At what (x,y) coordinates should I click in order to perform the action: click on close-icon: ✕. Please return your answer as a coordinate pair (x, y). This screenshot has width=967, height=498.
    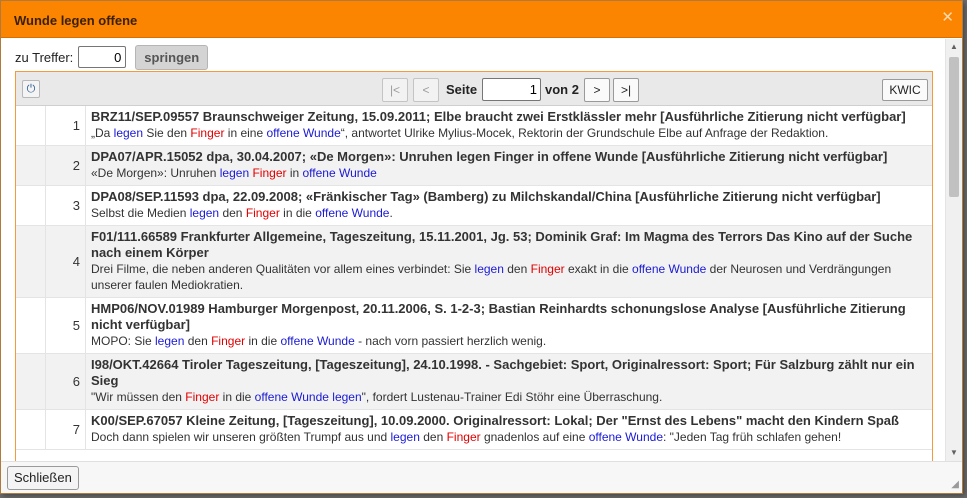
    Looking at the image, I should click on (947, 18).